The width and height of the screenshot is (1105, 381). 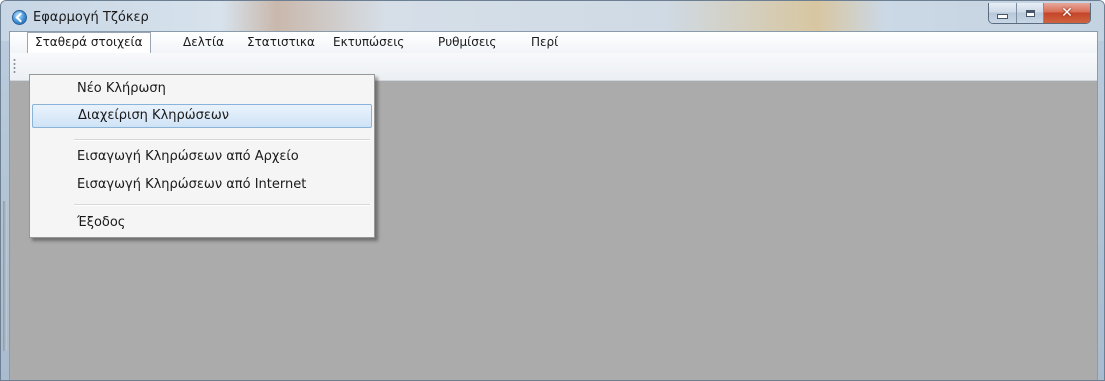 What do you see at coordinates (14, 66) in the screenshot?
I see `toolbar-grip-icon` at bounding box center [14, 66].